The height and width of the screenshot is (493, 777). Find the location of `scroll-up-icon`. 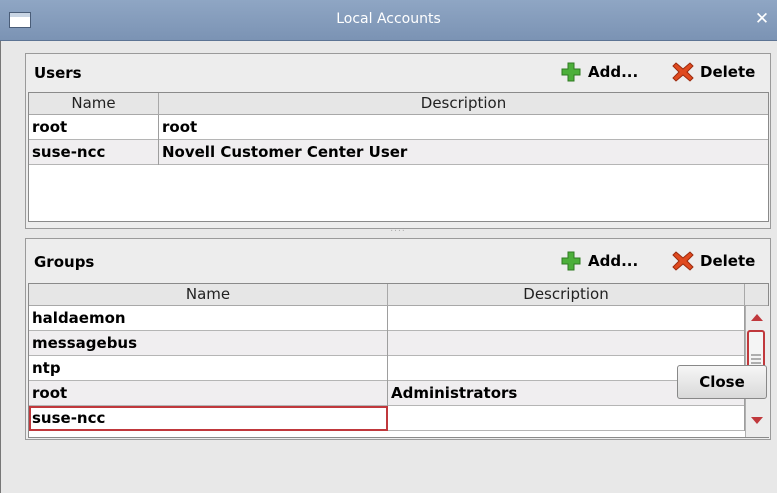

scroll-up-icon is located at coordinates (757, 317).